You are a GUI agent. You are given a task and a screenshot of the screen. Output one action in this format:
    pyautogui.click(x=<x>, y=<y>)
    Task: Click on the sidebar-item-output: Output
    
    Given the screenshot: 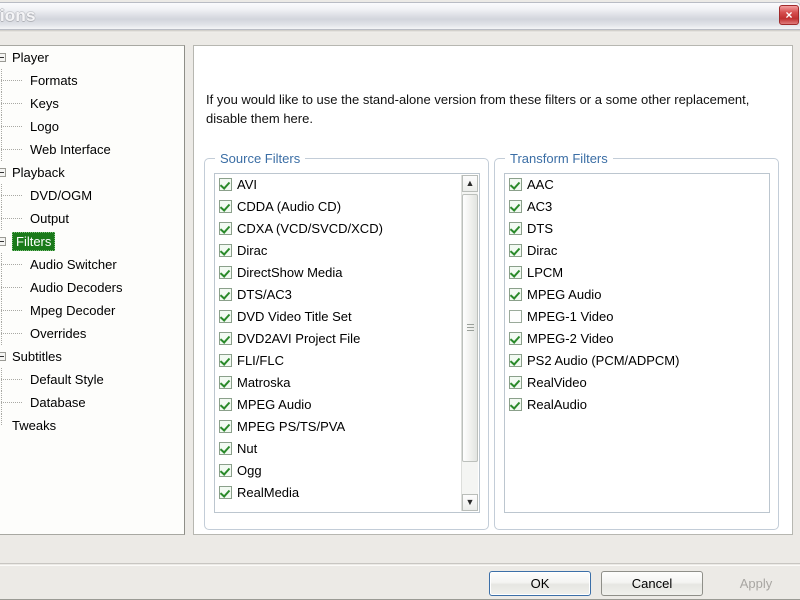 What is the action you would take?
    pyautogui.click(x=92, y=218)
    